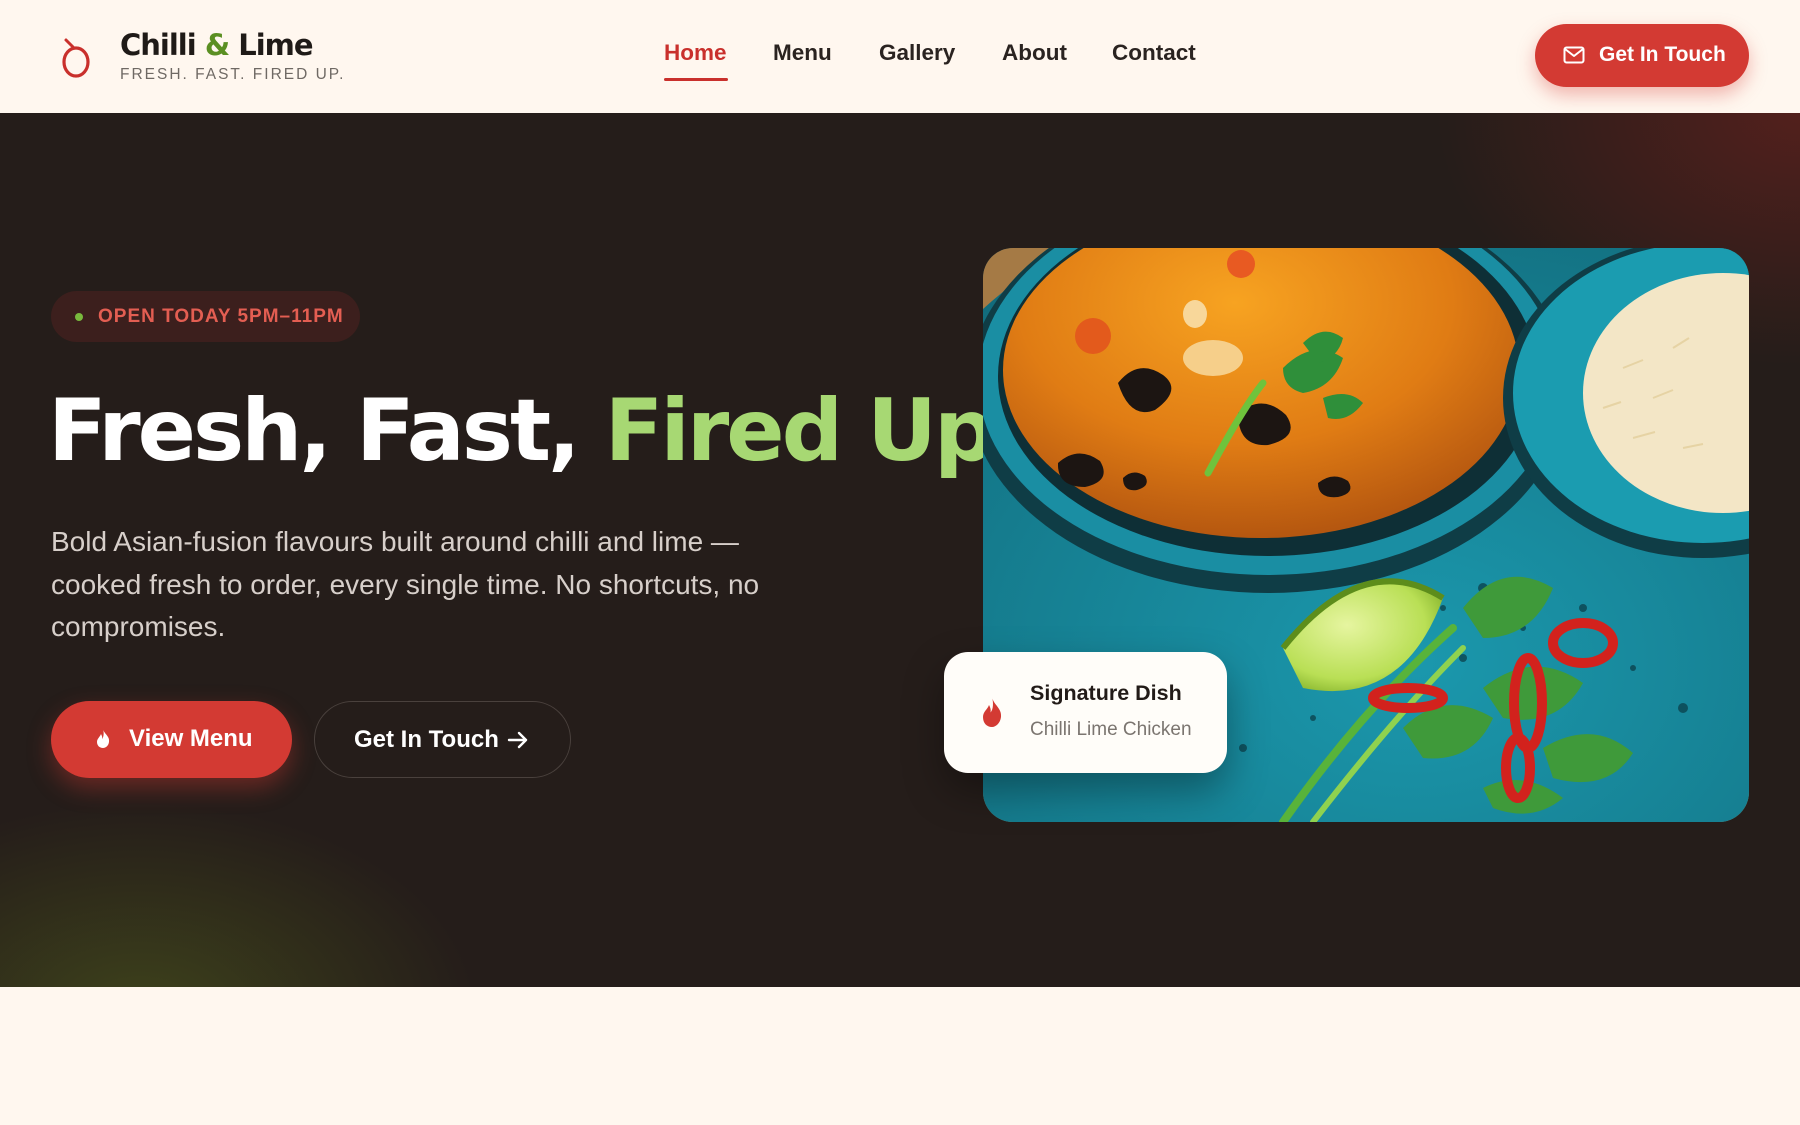 This screenshot has width=1800, height=1125. What do you see at coordinates (1662, 54) in the screenshot?
I see `header-get-in-touch-label: Get In Touch` at bounding box center [1662, 54].